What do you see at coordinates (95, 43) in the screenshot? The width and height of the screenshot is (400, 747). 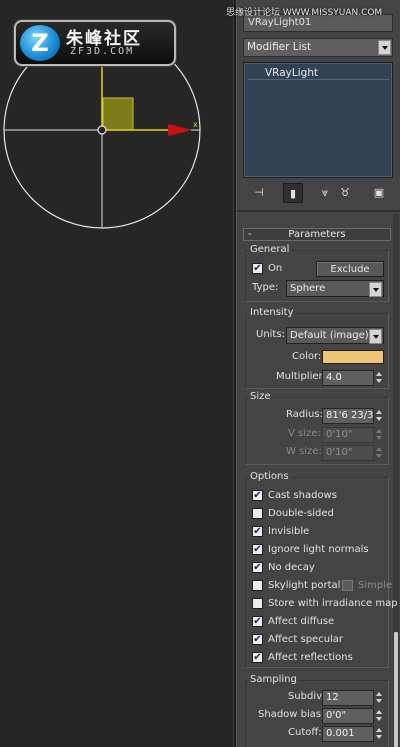 I see `site-logo: Z 朱峰社区 ZF3D.COM` at bounding box center [95, 43].